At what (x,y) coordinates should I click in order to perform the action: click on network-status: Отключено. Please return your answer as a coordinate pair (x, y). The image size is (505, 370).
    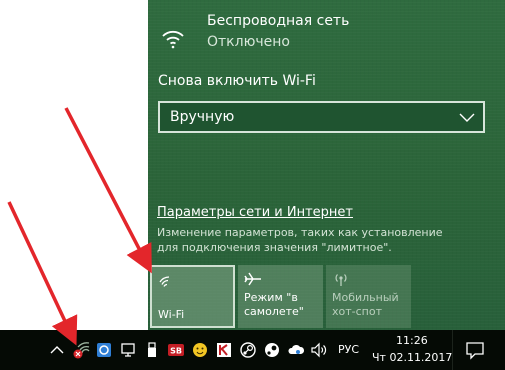
    Looking at the image, I should click on (248, 42).